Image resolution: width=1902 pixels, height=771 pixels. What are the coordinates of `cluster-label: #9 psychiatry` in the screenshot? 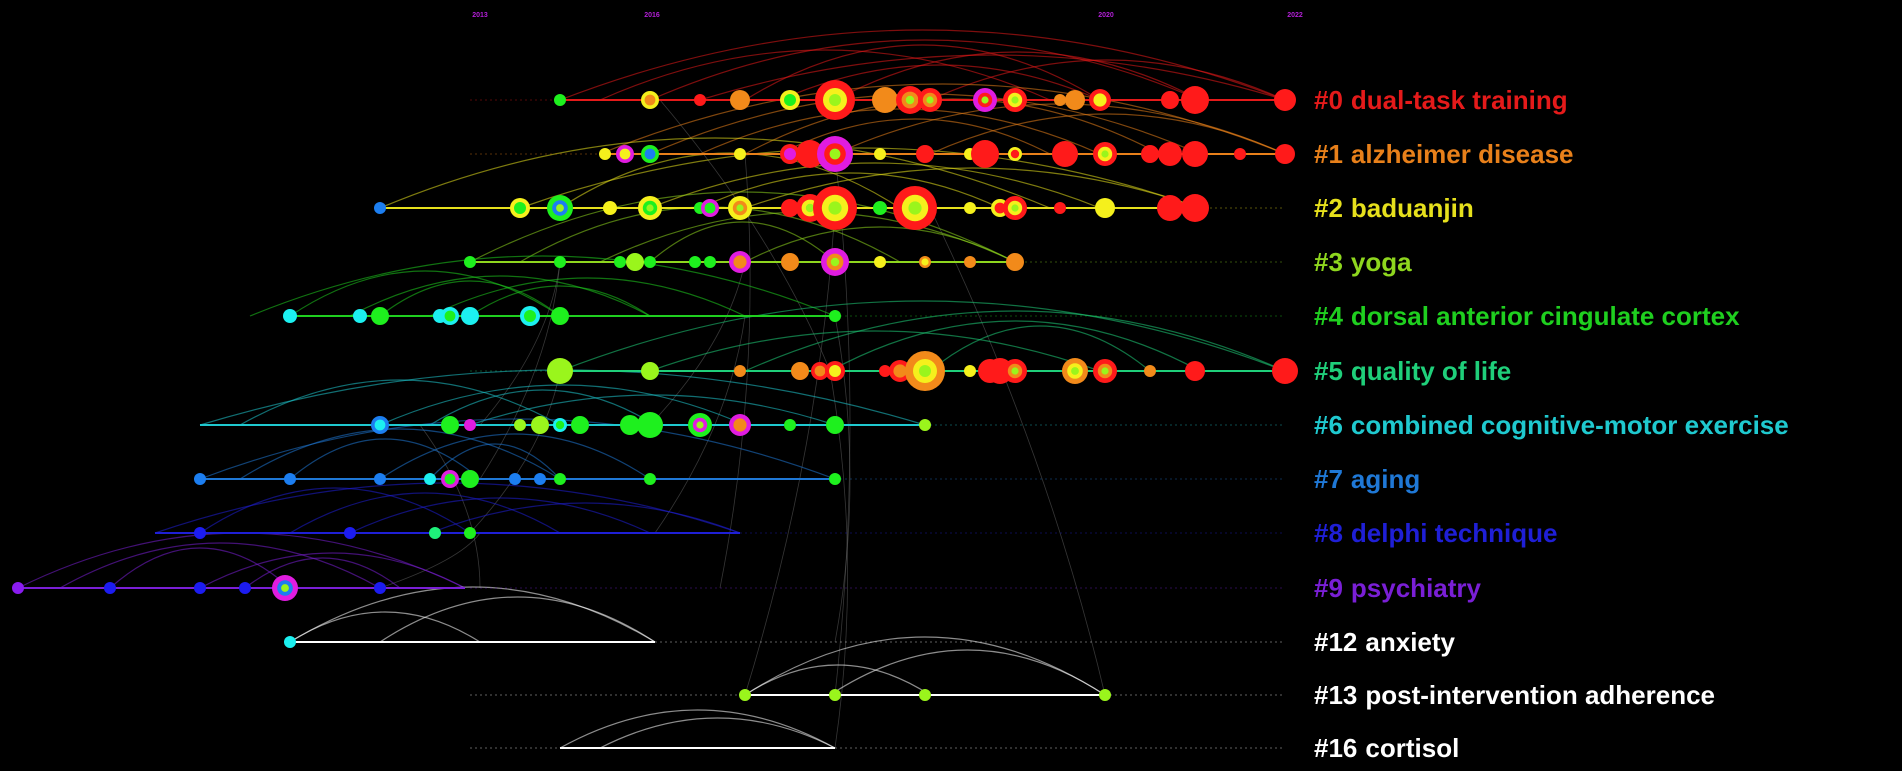 It's located at (1398, 588).